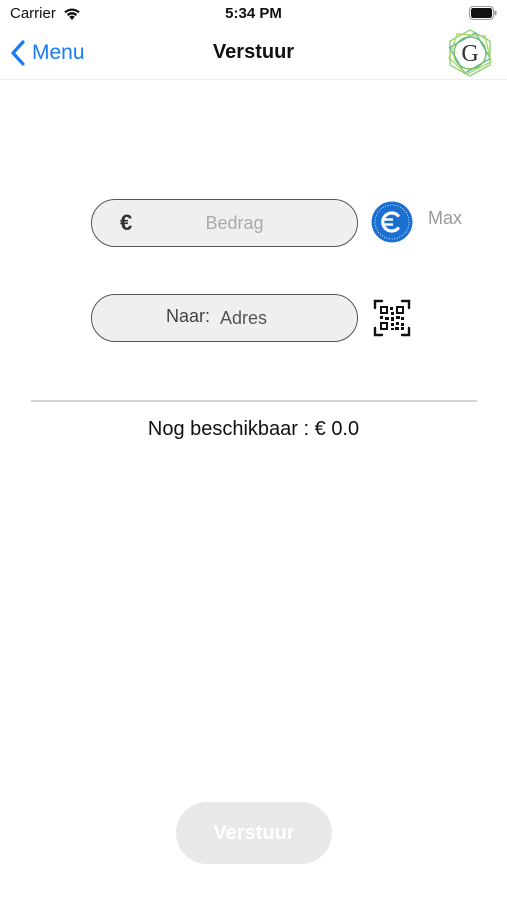 This screenshot has height=900, width=507. Describe the element at coordinates (253, 429) in the screenshot. I see `available-balance: Nog beschikbaar : € 0.0` at that location.